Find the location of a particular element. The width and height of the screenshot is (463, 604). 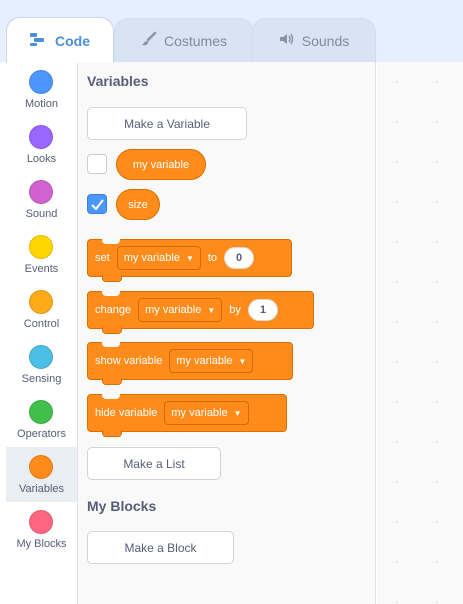

change-variable-dropdown: my variable ▼ is located at coordinates (180, 310).